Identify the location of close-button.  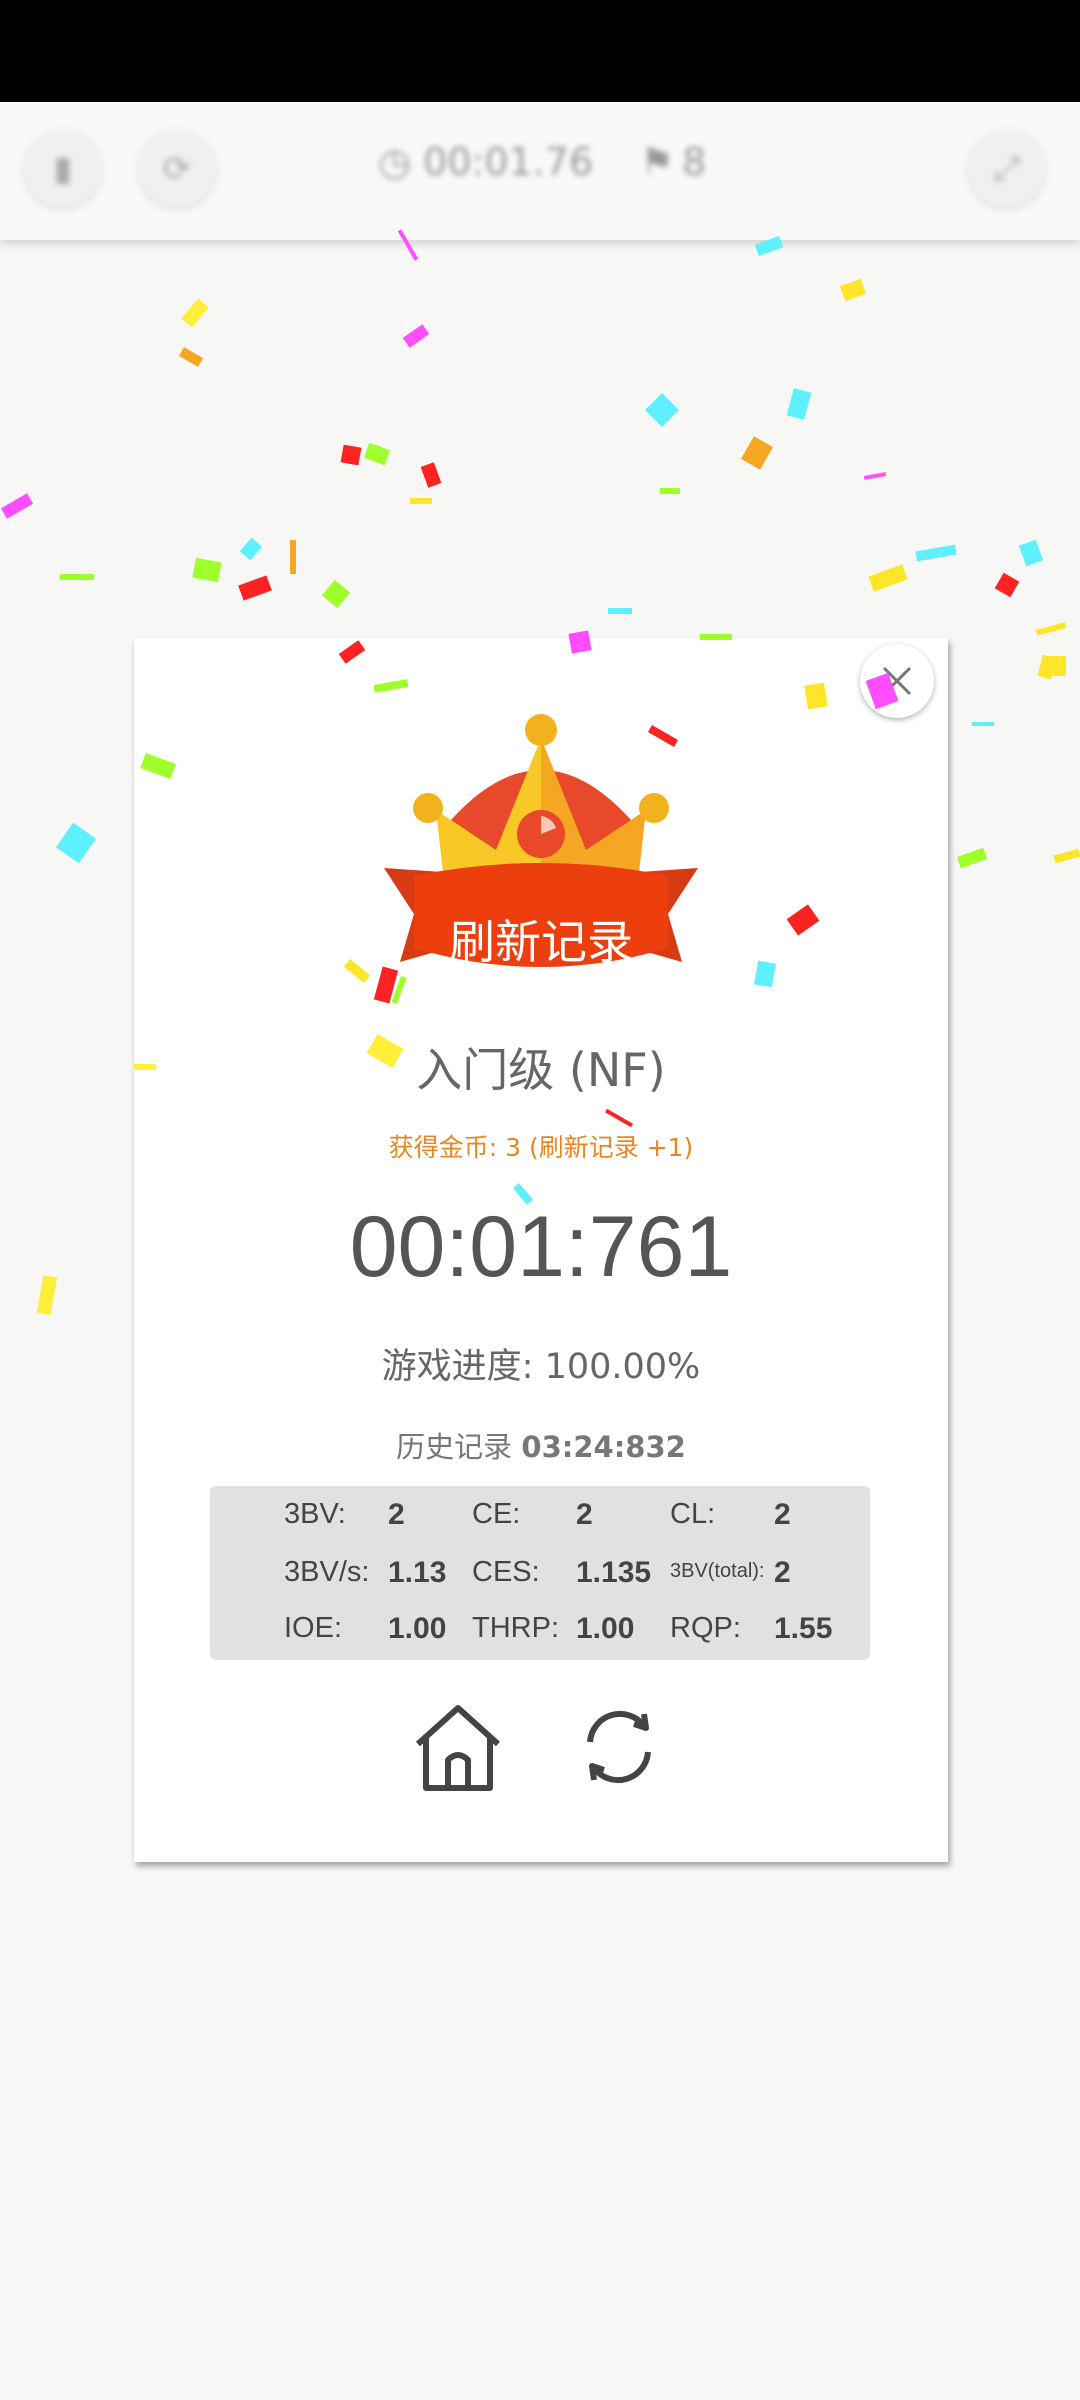
(897, 681).